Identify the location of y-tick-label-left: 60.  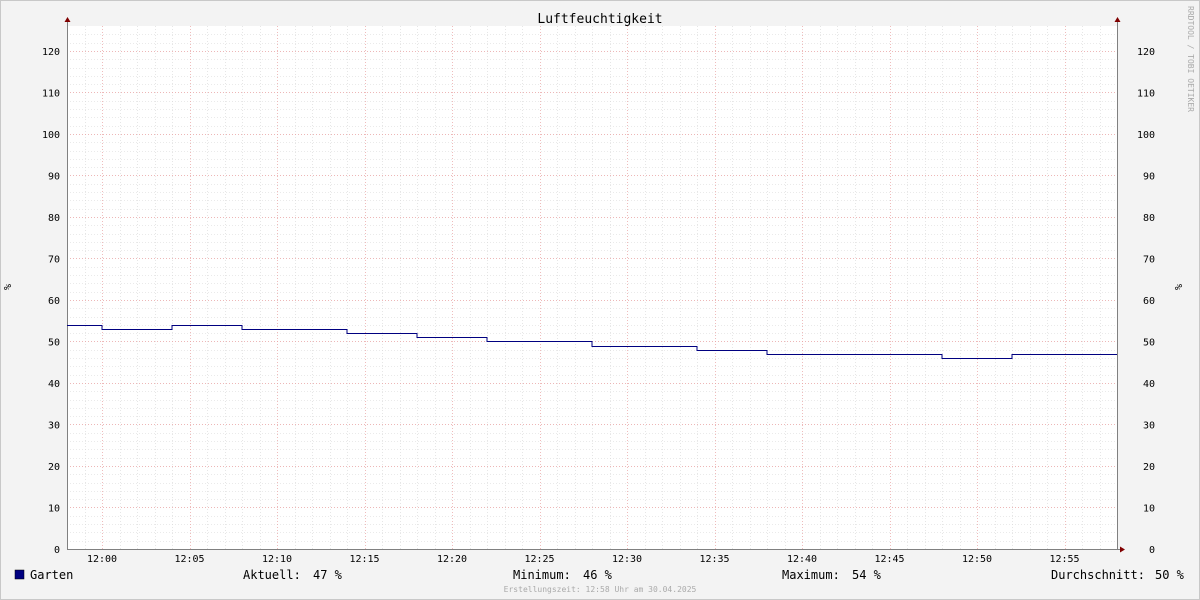
(54, 301).